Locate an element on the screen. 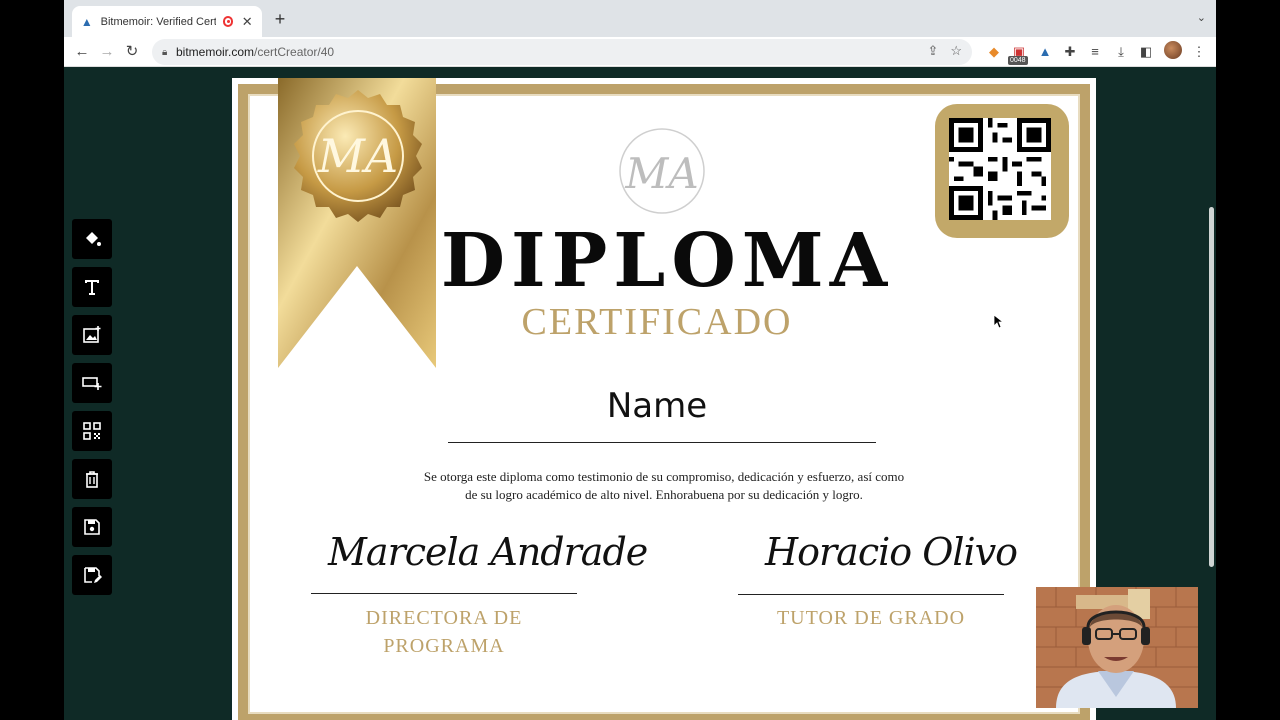 The height and width of the screenshot is (720, 1280). signature-left-line is located at coordinates (444, 593).